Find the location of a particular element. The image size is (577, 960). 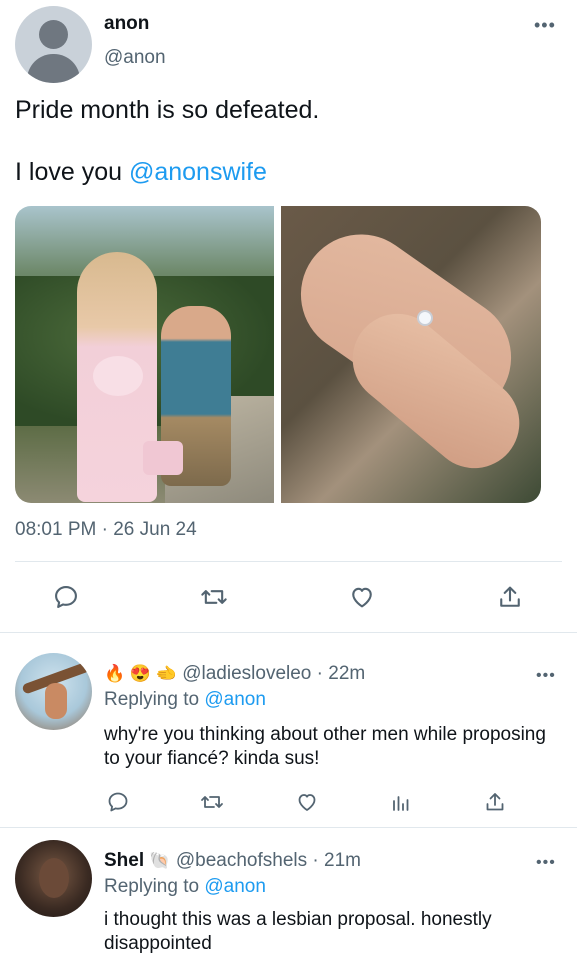

avatar-head is located at coordinates (53, 34).